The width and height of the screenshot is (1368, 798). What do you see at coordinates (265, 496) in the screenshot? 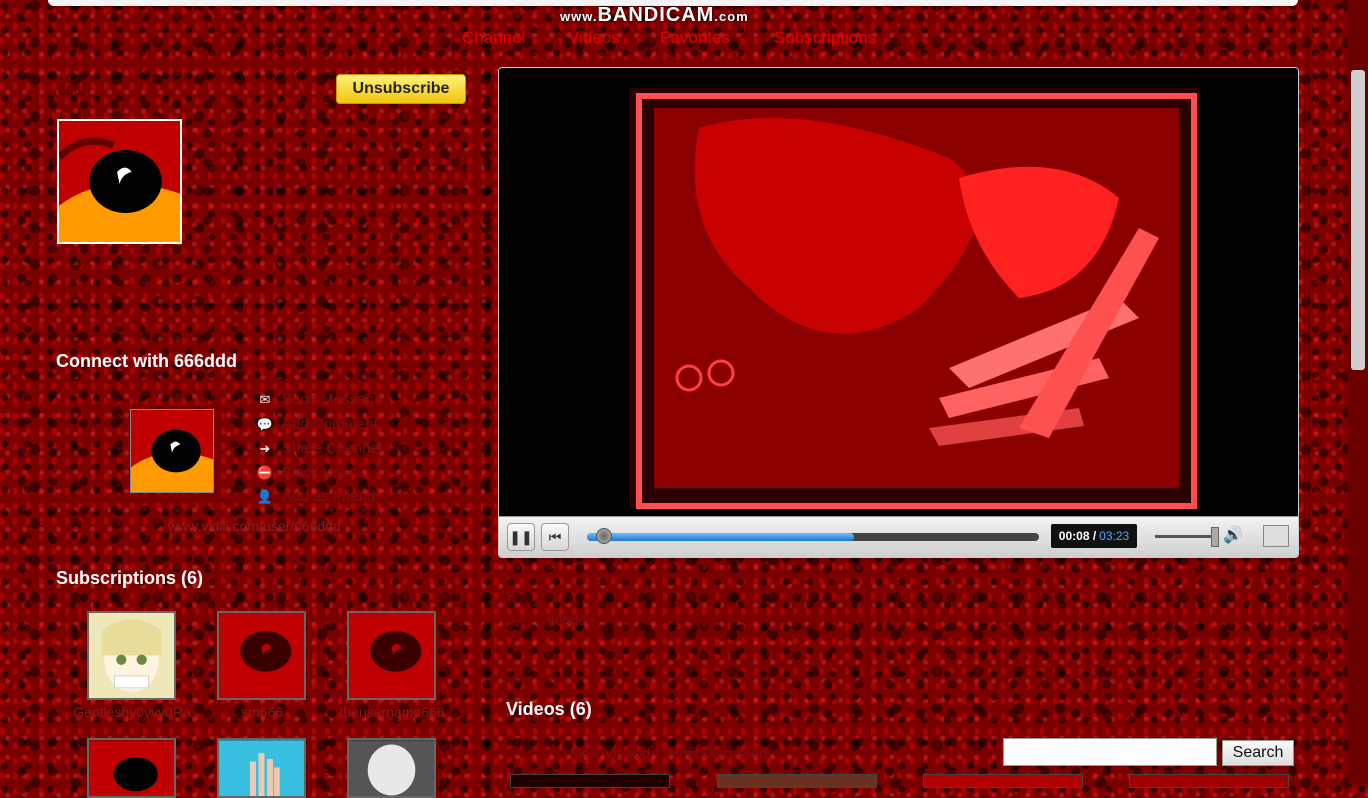
I see `add-friend-icon: 👤` at bounding box center [265, 496].